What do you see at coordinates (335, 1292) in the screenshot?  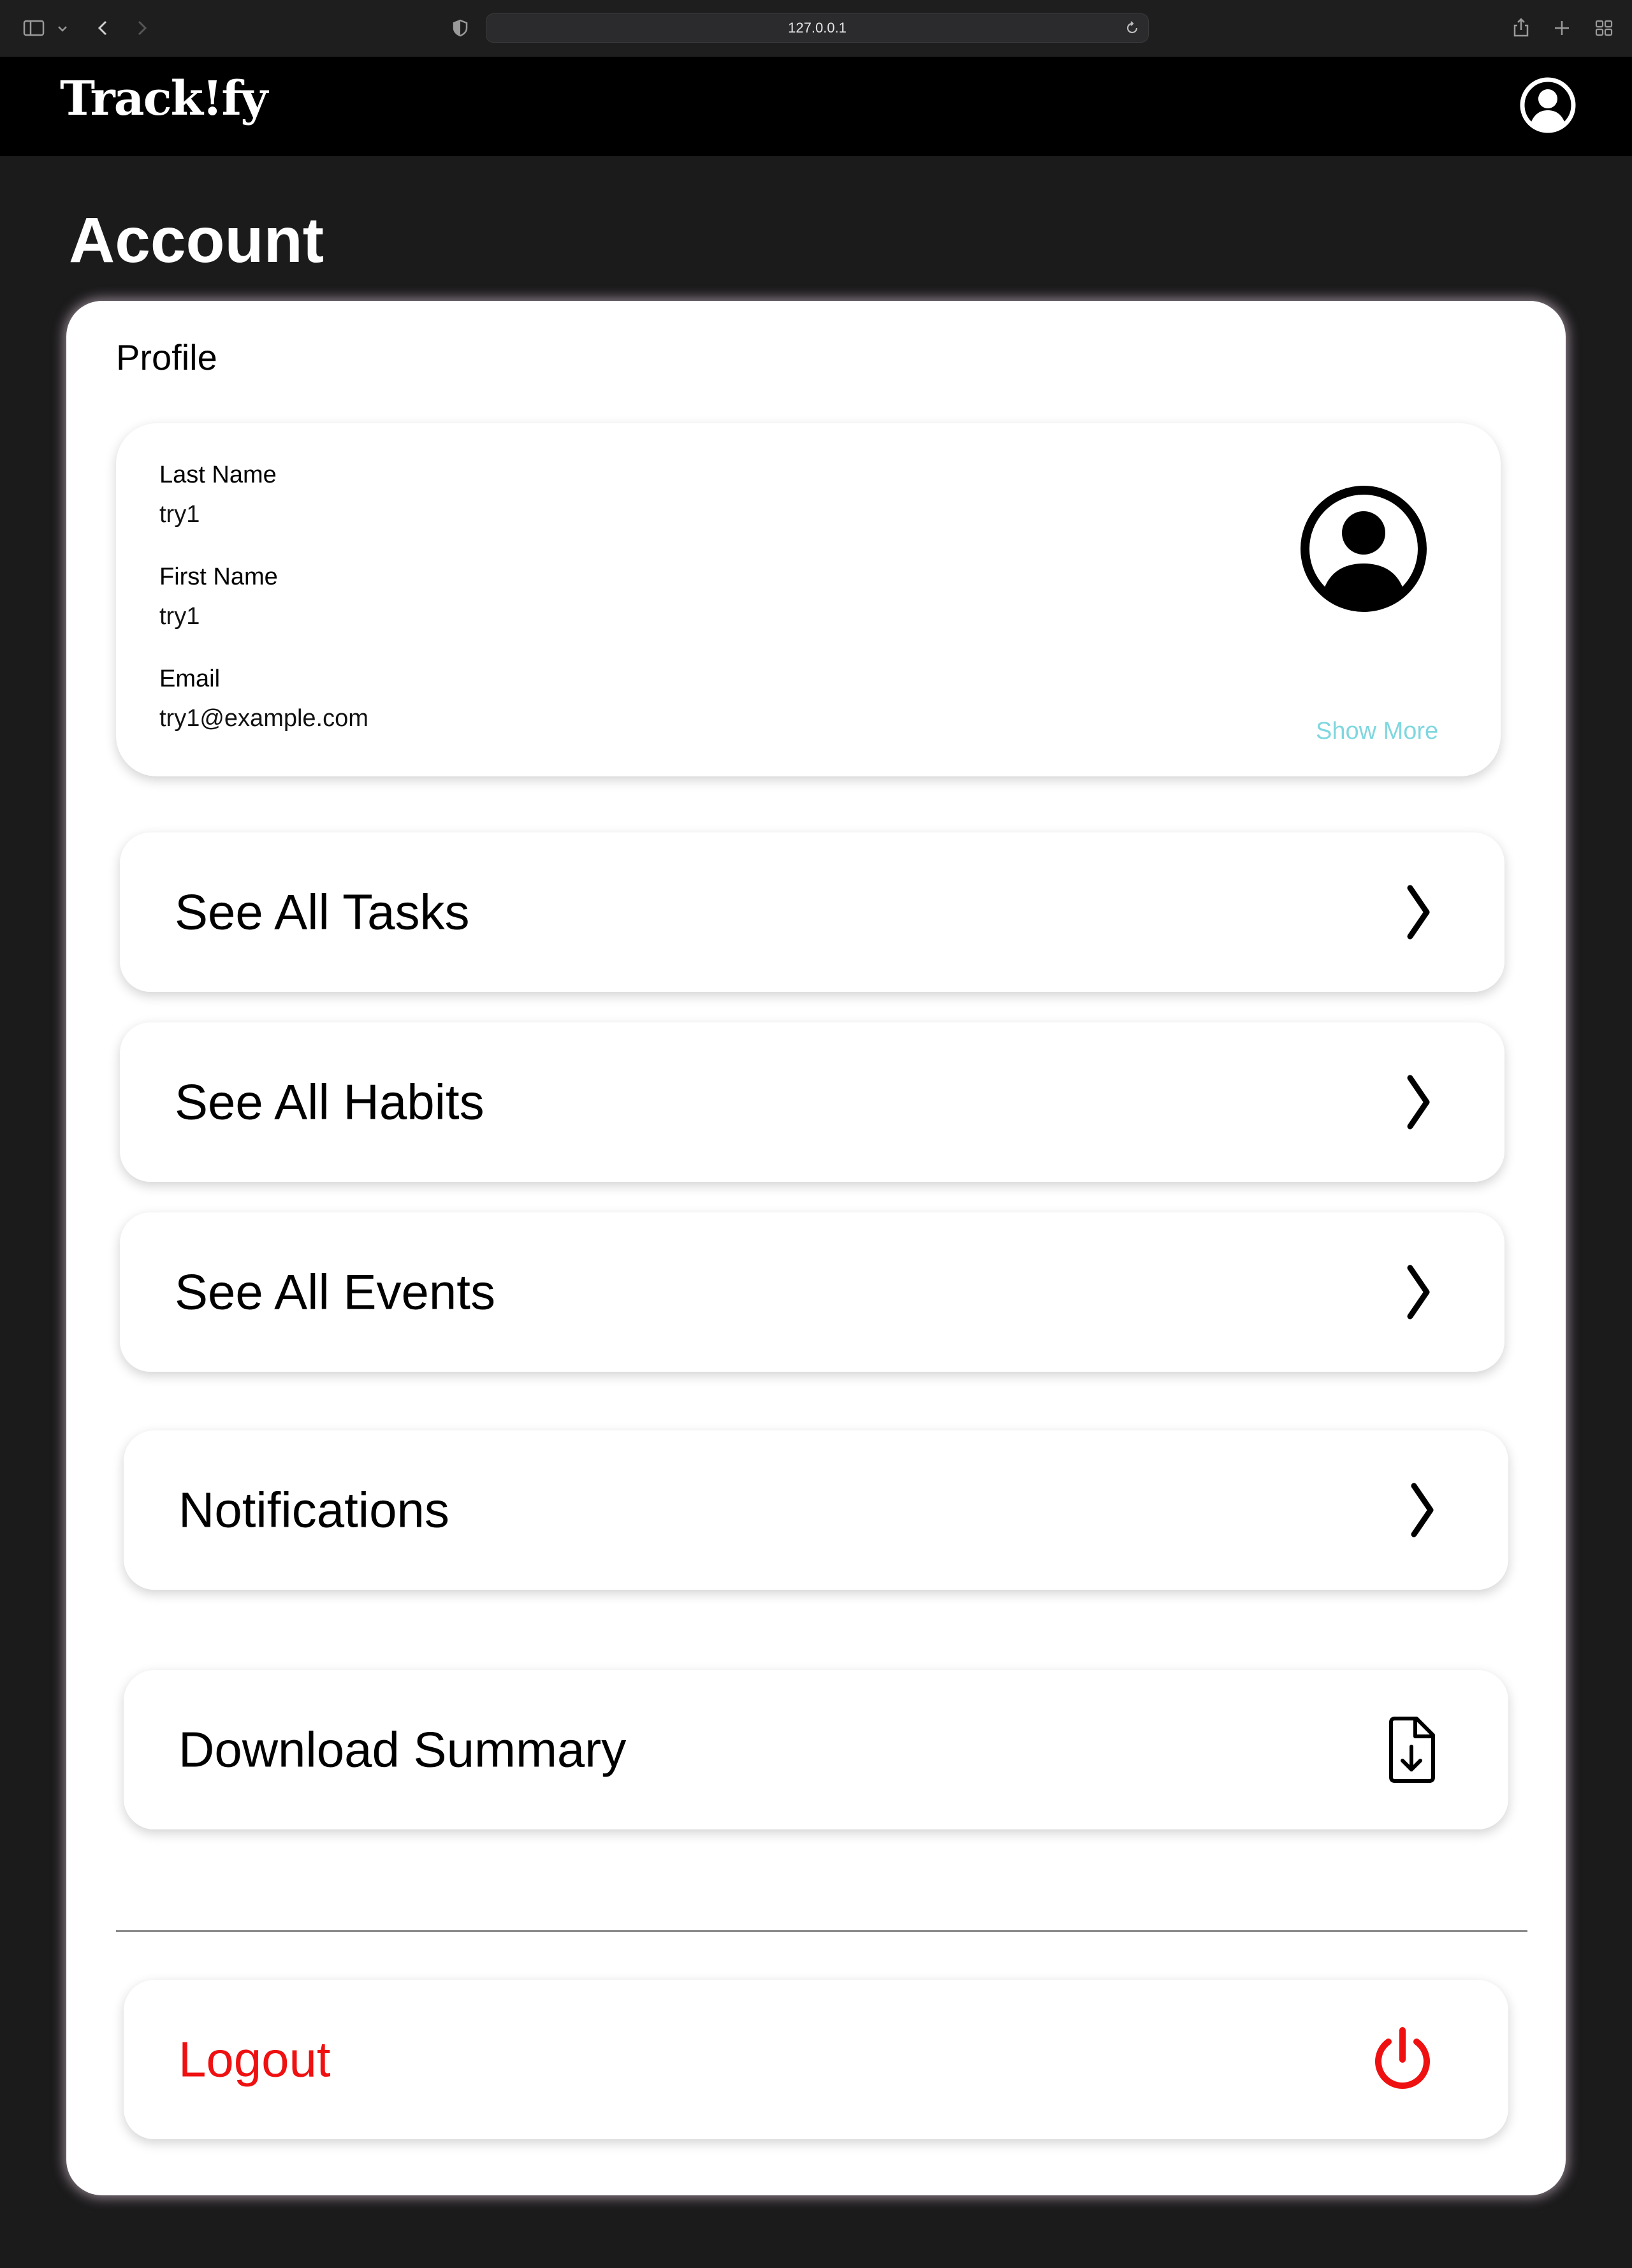 I see `see-all-events-label: See All Events` at bounding box center [335, 1292].